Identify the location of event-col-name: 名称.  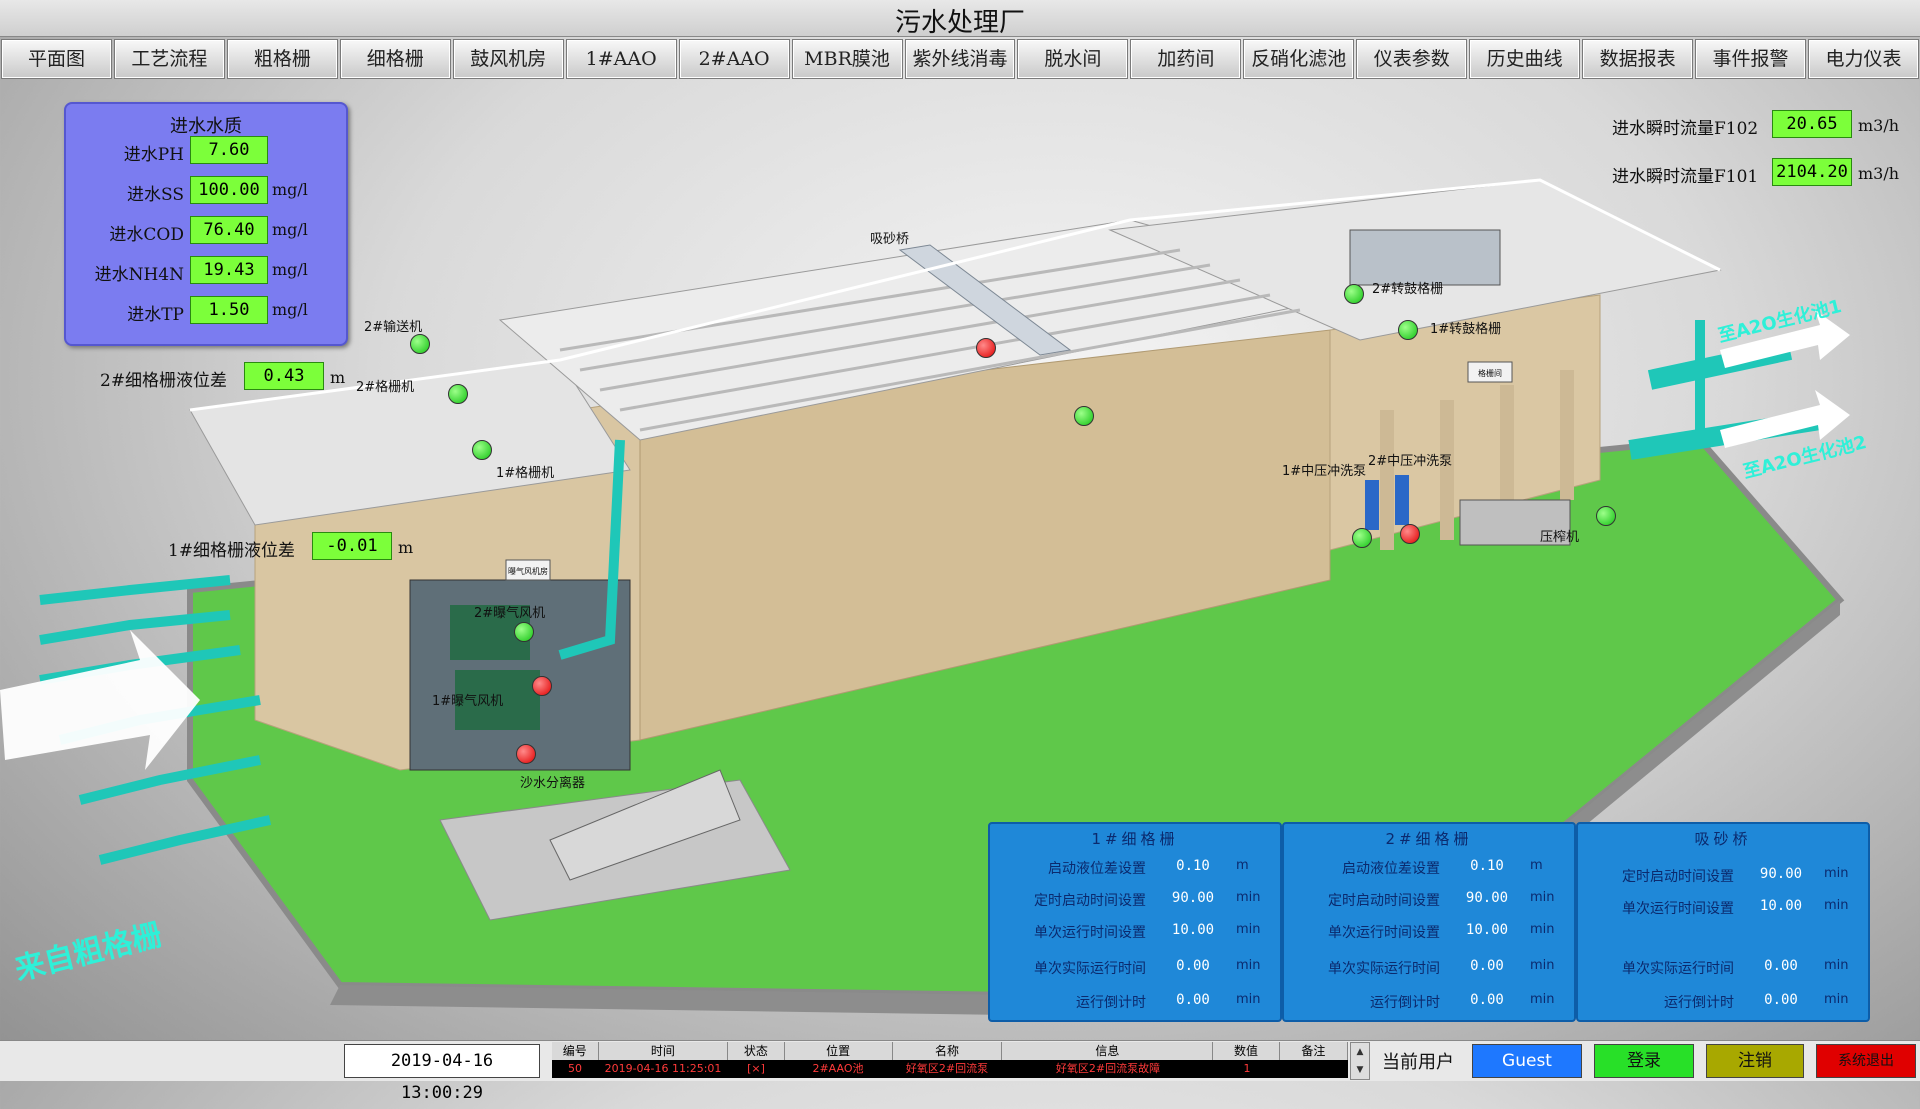
(948, 1051).